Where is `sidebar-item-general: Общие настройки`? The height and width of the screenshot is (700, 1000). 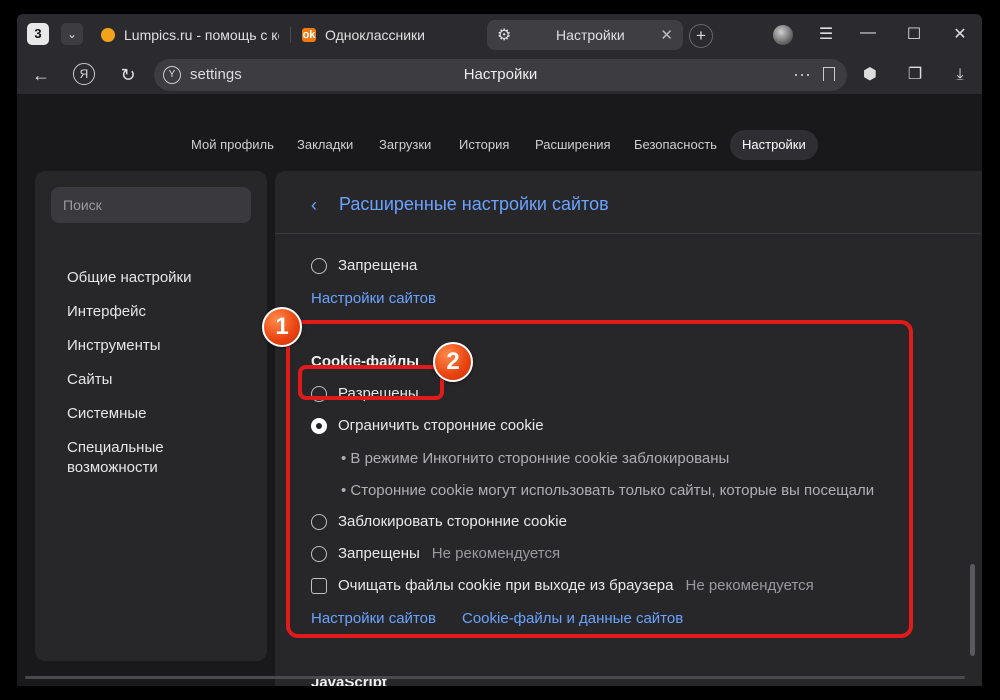 sidebar-item-general: Общие настройки is located at coordinates (129, 278).